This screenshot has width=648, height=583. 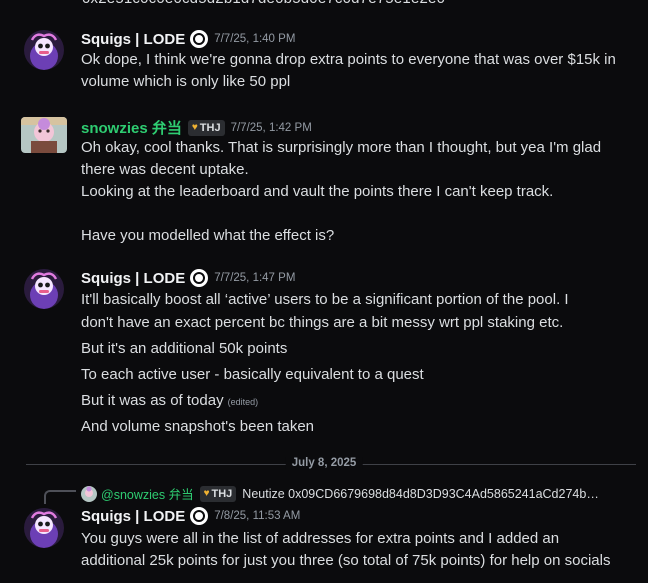 What do you see at coordinates (152, 400) in the screenshot?
I see `message-text-body: But it was as of today` at bounding box center [152, 400].